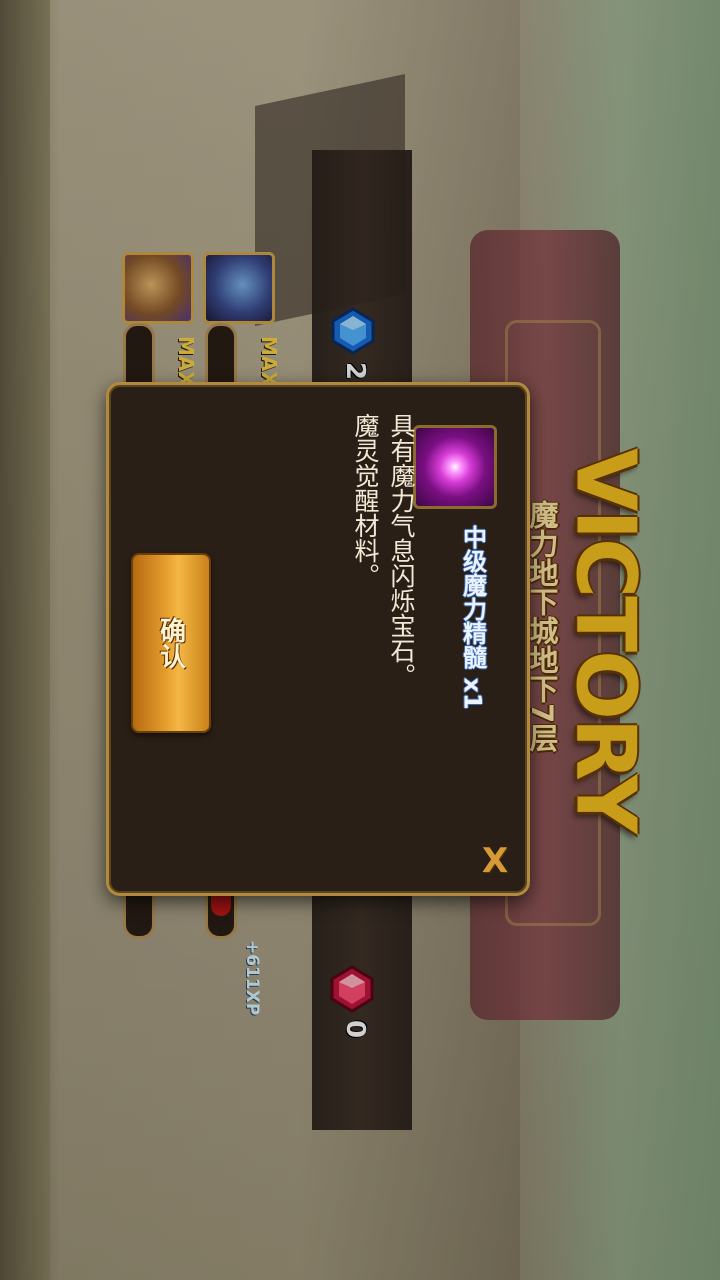  Describe the element at coordinates (365, 500) in the screenshot. I see `description-line-2: 魔灵觉醒材料。` at that location.